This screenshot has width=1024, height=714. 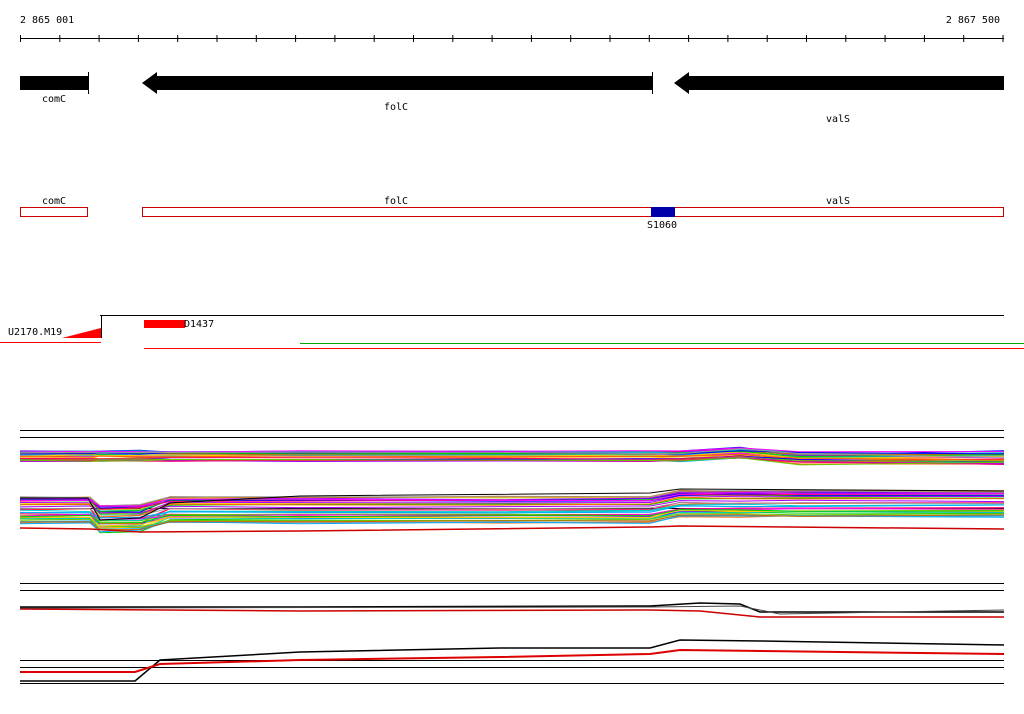 I want to click on expression-track-multi, so click(x=512, y=482).